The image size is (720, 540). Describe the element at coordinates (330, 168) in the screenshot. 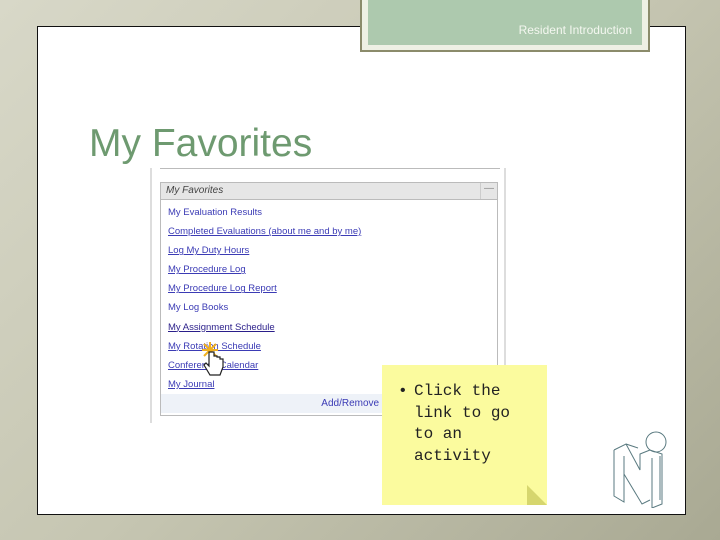

I see `frame-divider` at that location.